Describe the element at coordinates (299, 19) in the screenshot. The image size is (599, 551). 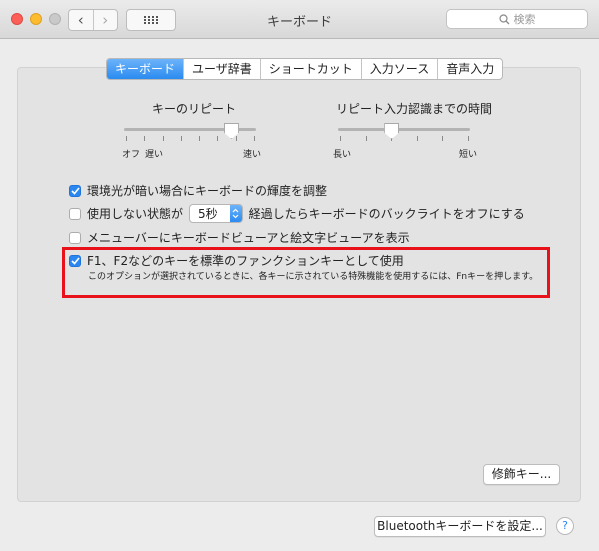
I see `title-bar: ‹ › キーボード 検索` at that location.